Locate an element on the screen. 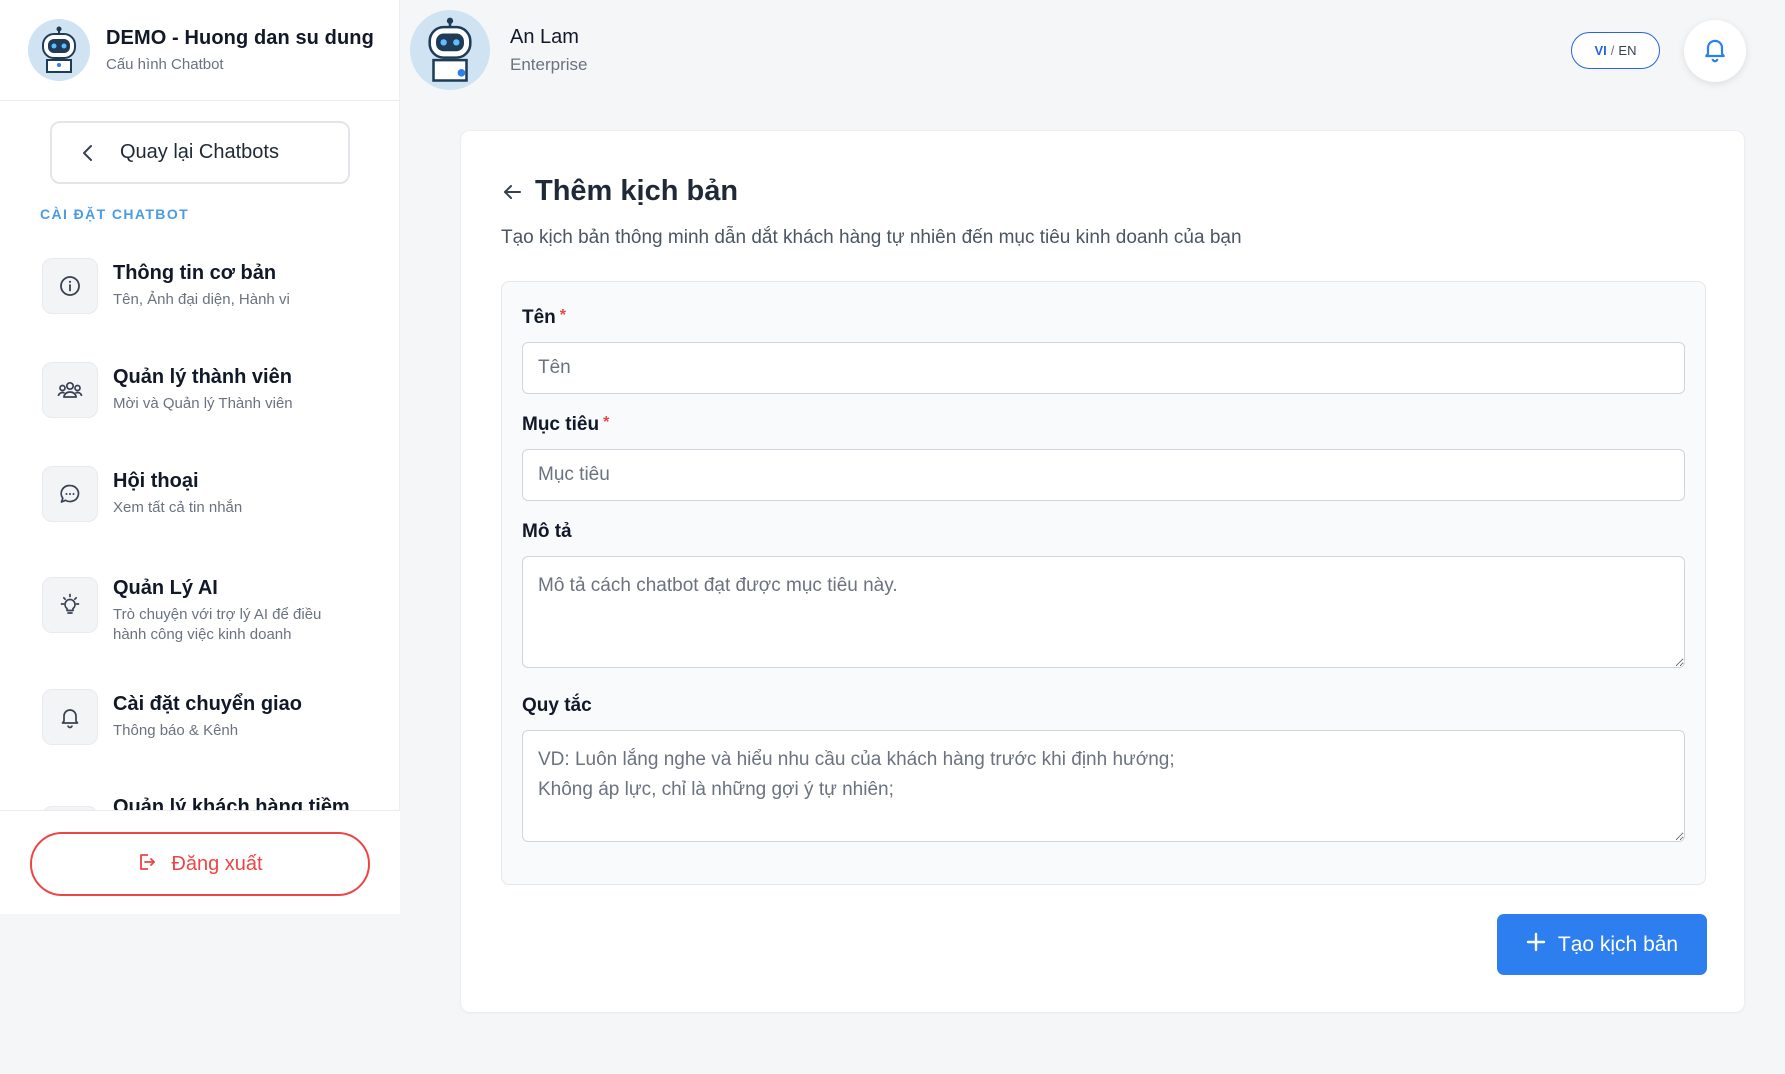 This screenshot has height=1074, width=1785. chatbot-avatar is located at coordinates (59, 50).